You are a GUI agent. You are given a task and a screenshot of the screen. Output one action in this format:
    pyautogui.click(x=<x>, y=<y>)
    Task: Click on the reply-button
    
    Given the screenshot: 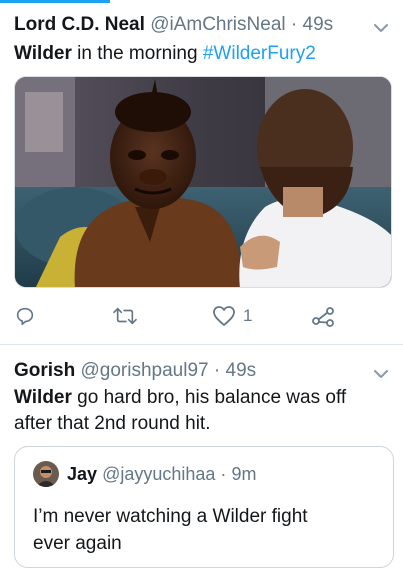 What is the action you would take?
    pyautogui.click(x=25, y=316)
    